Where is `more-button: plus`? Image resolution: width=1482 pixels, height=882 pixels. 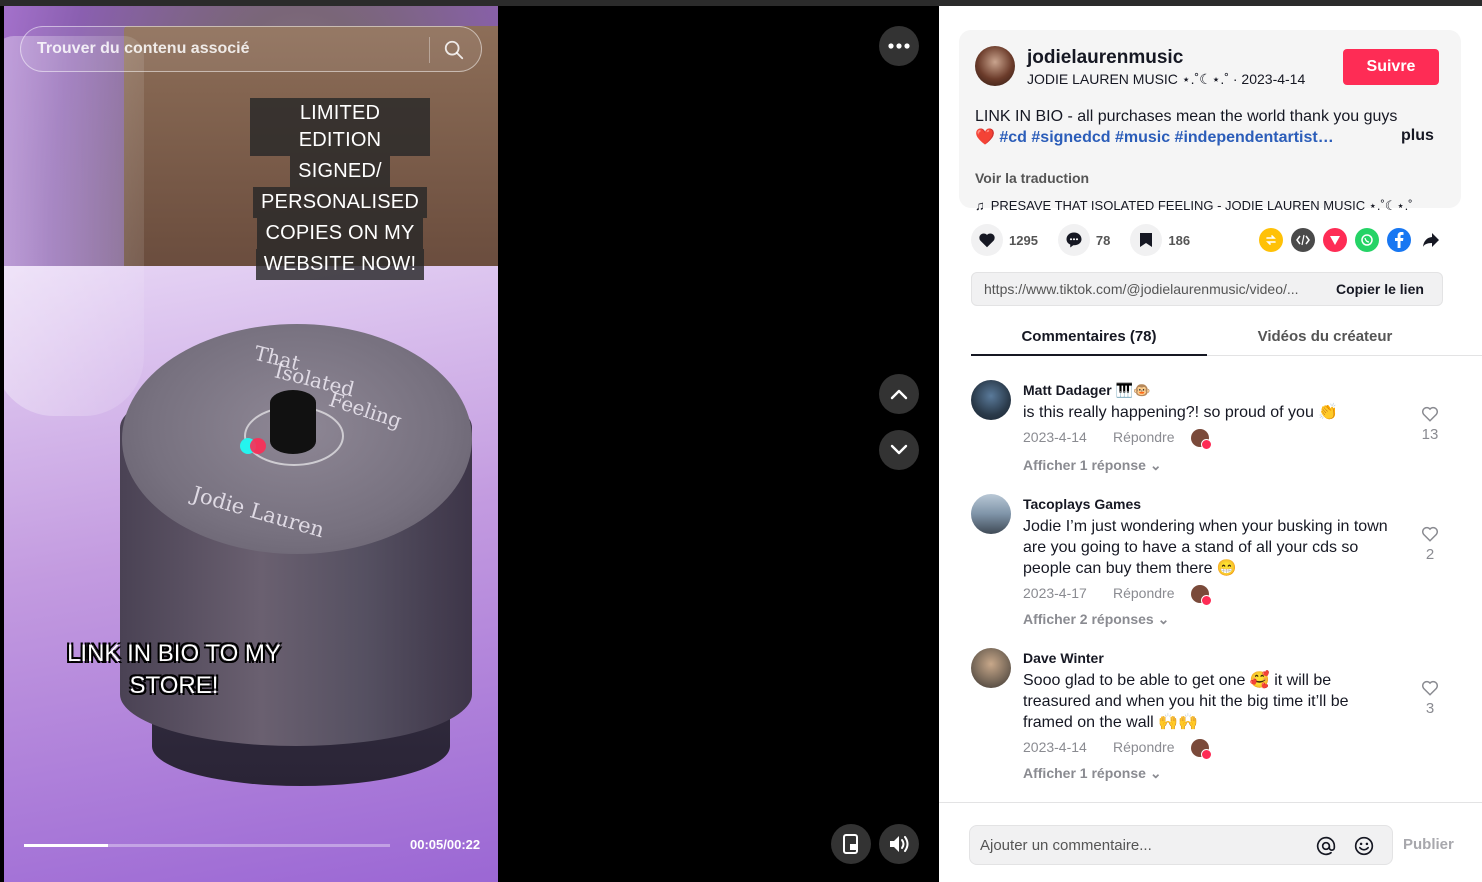 more-button: plus is located at coordinates (1417, 136).